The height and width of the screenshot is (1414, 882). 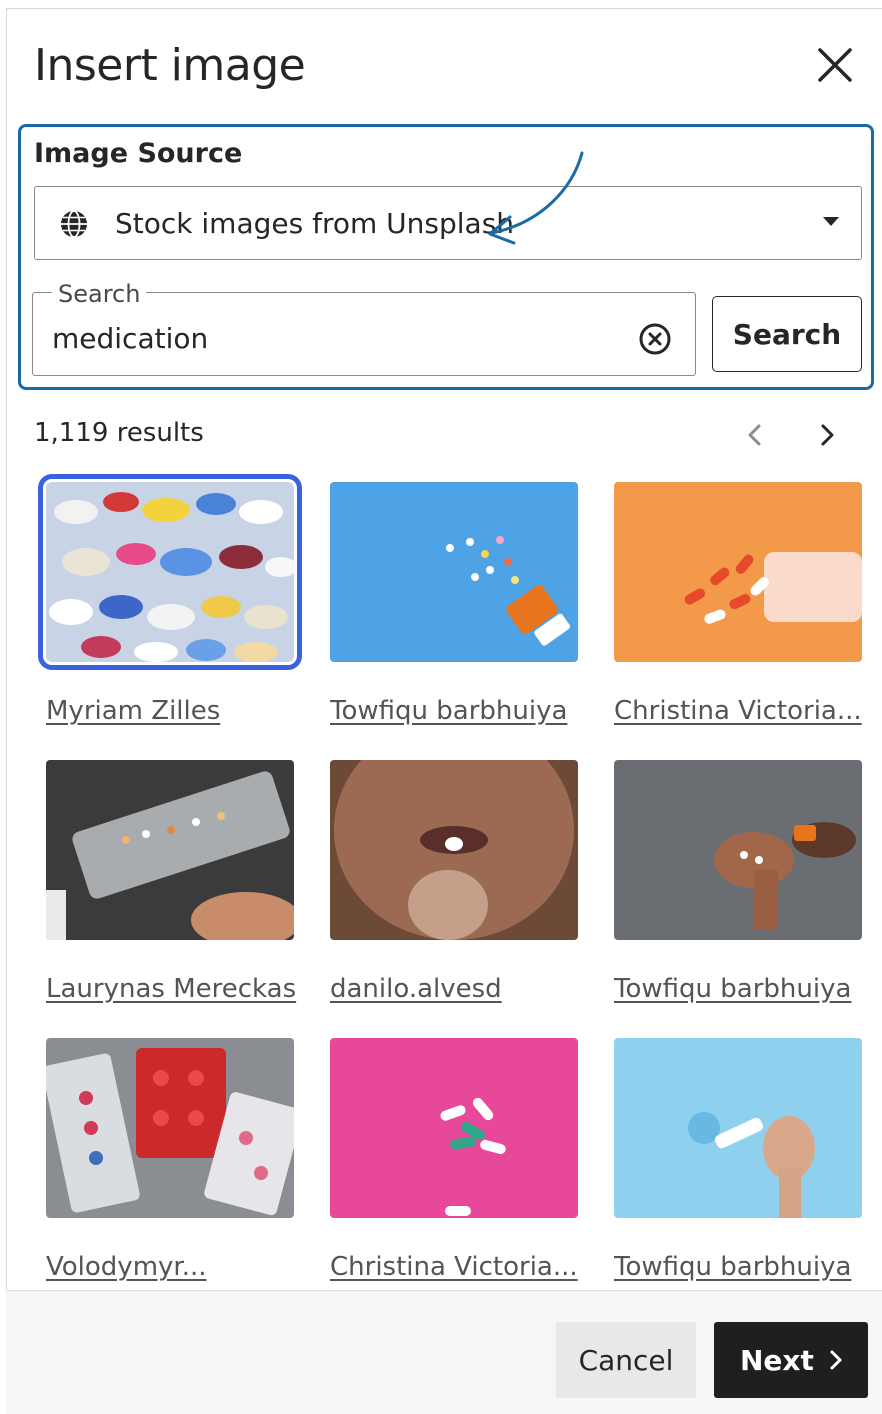 I want to click on chevron-down-icon, so click(x=831, y=221).